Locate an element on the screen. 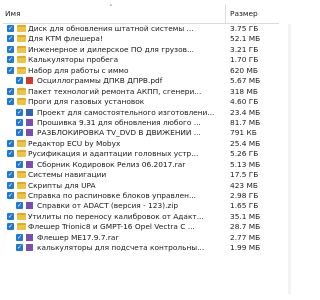 This screenshot has height=300, width=320. file-name: Системы навигации is located at coordinates (67, 175).